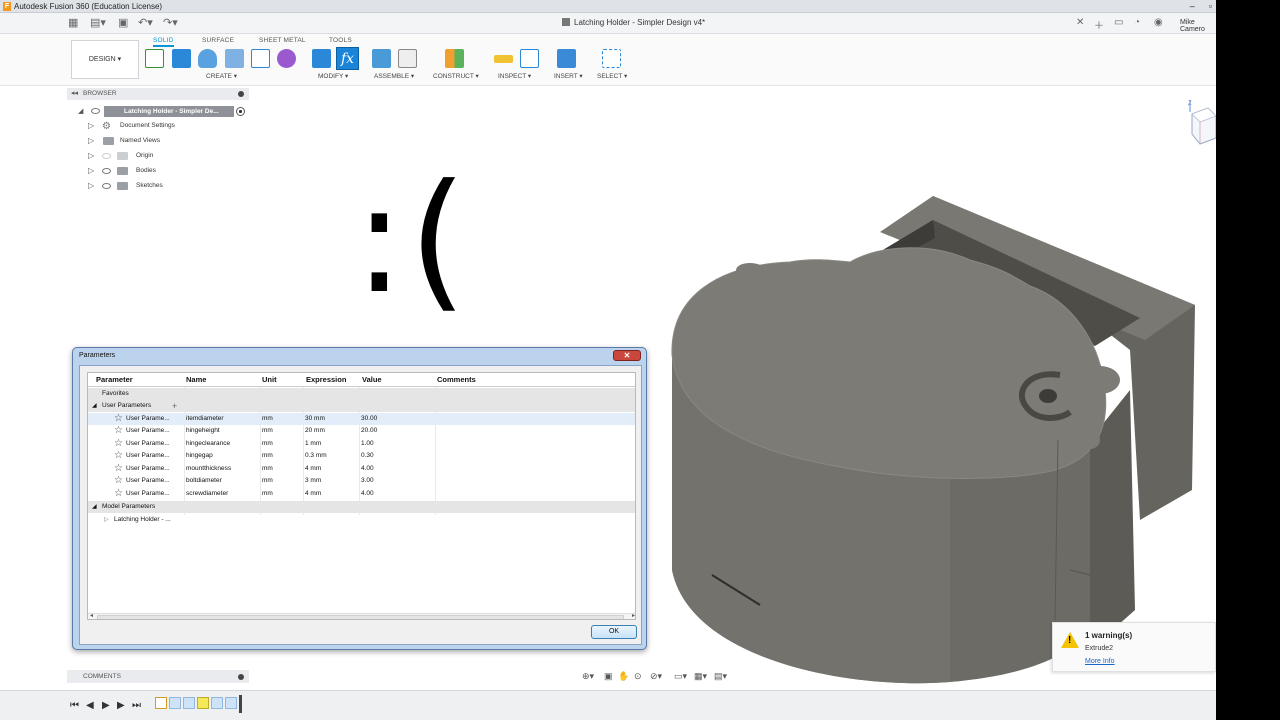 The width and height of the screenshot is (1280, 720). Describe the element at coordinates (1158, 22) in the screenshot. I see `help-icon: ◉` at that location.